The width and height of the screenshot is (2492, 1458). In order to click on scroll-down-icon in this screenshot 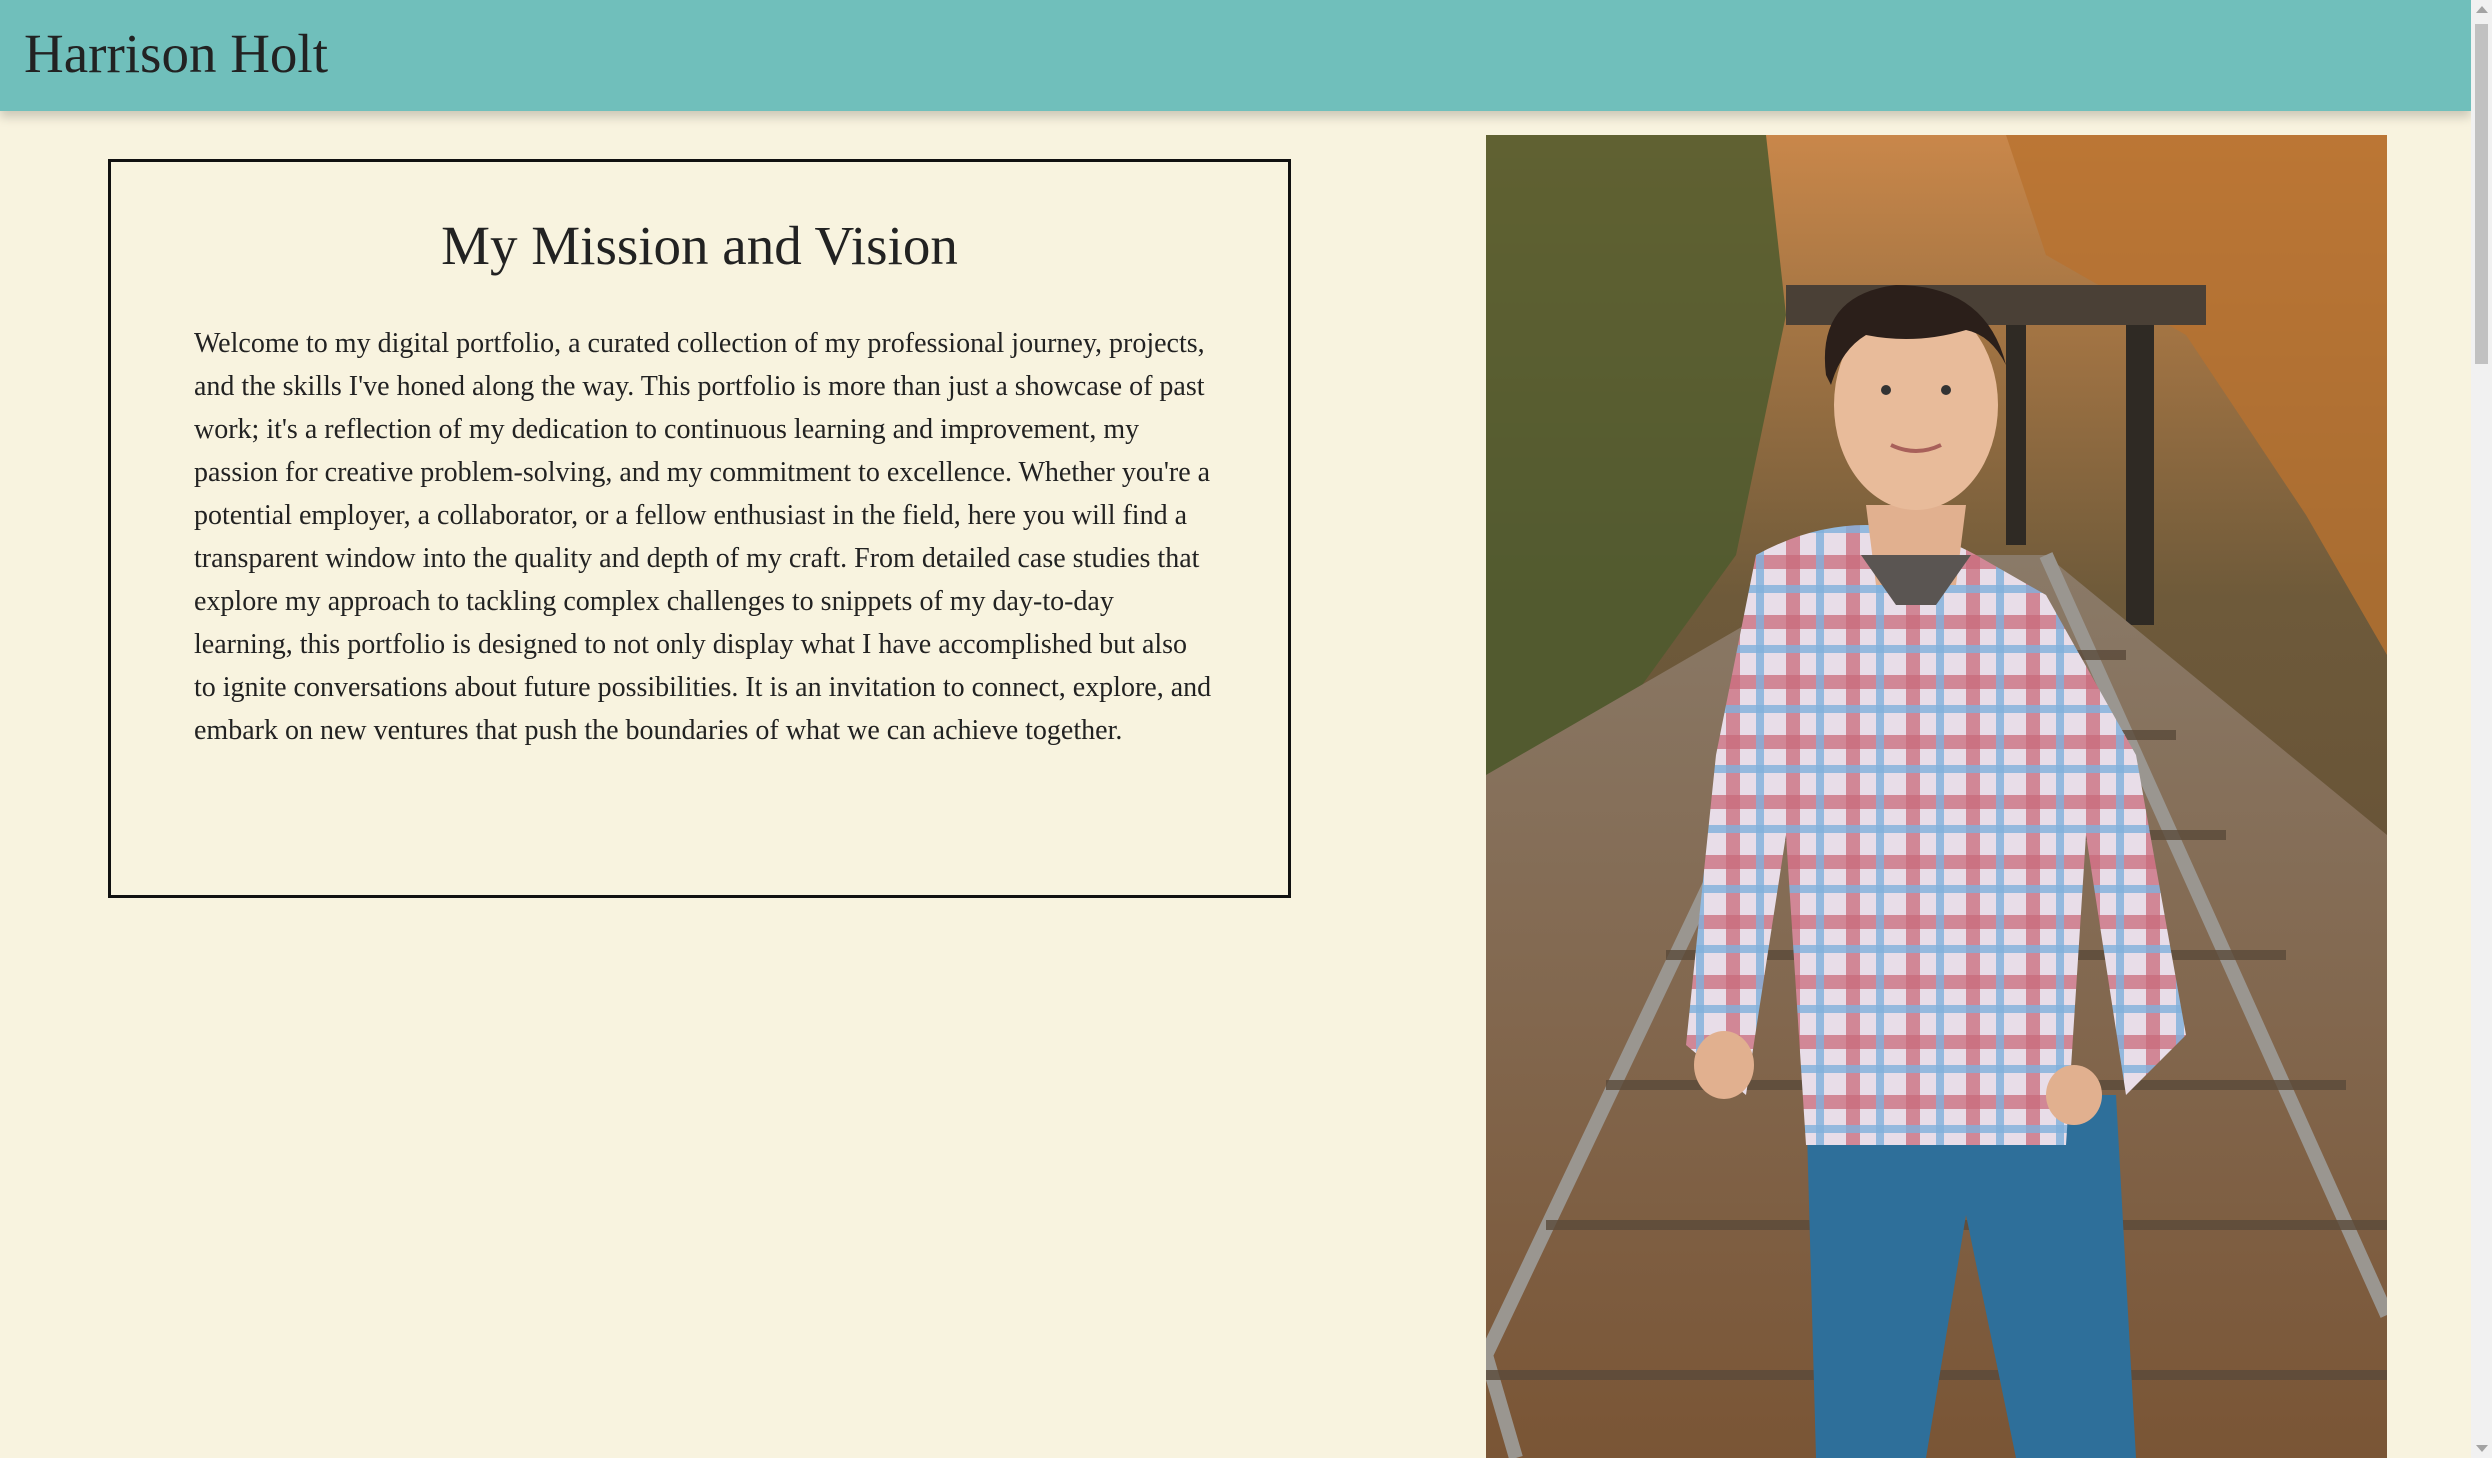, I will do `click(2482, 1448)`.